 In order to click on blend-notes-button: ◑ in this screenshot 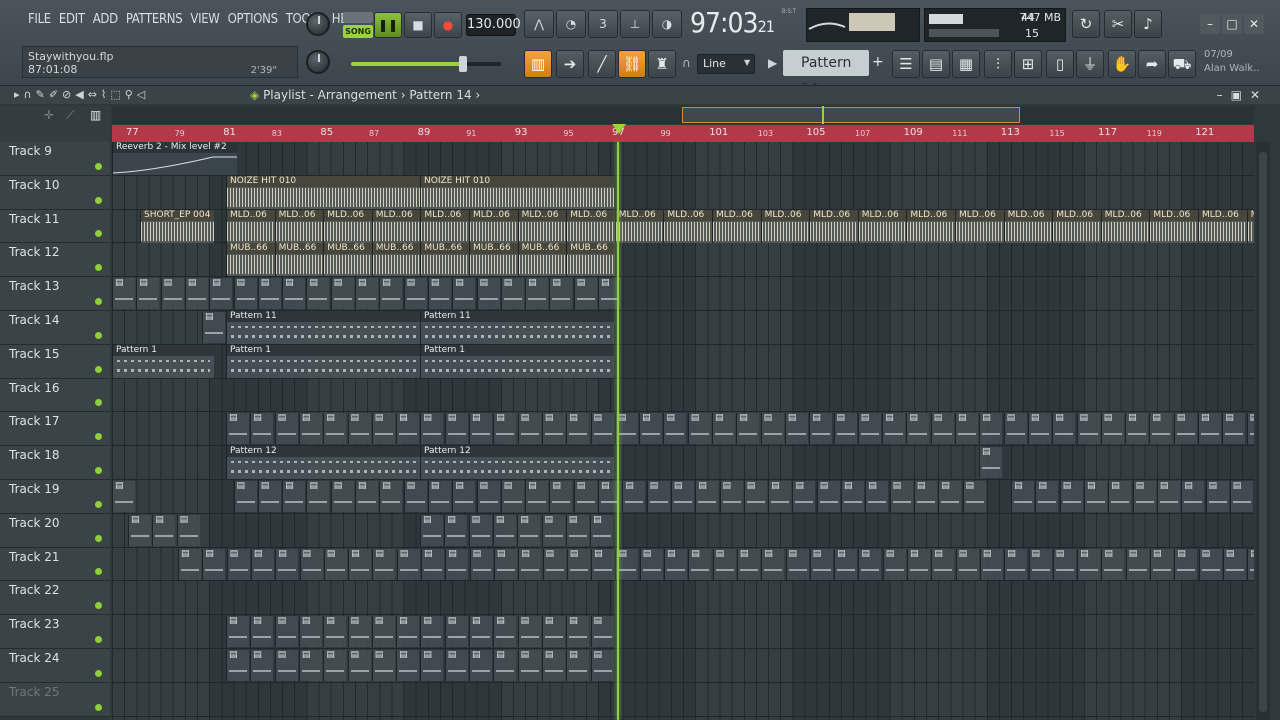, I will do `click(667, 24)`.